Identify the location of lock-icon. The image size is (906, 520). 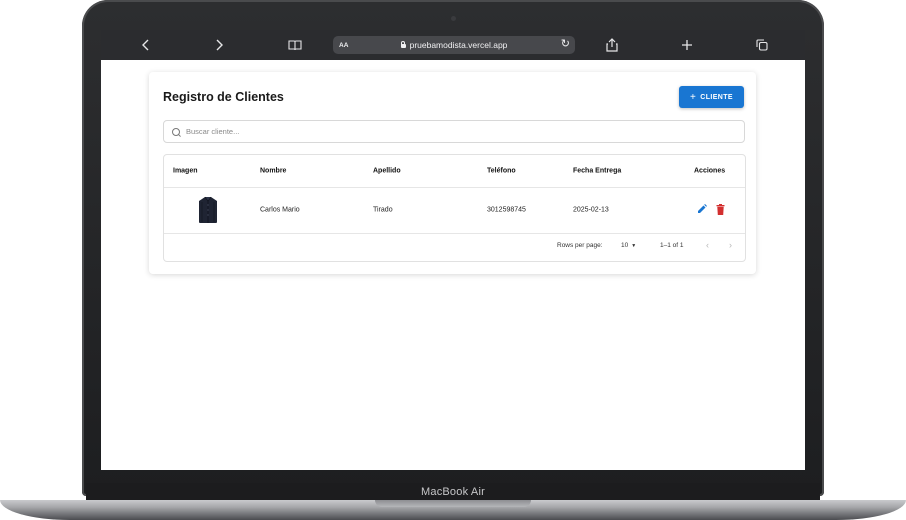
(403, 44).